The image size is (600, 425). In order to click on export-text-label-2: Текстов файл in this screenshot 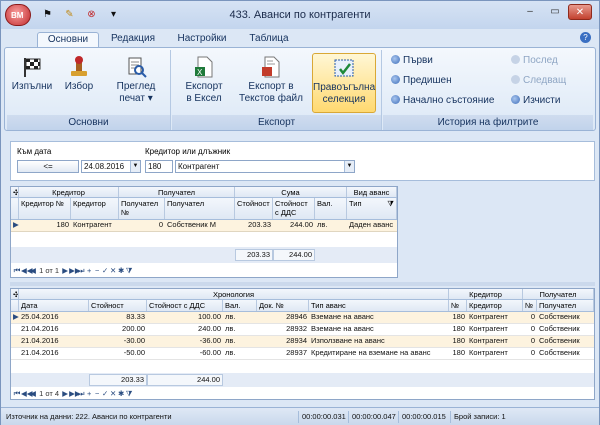, I will do `click(271, 98)`.